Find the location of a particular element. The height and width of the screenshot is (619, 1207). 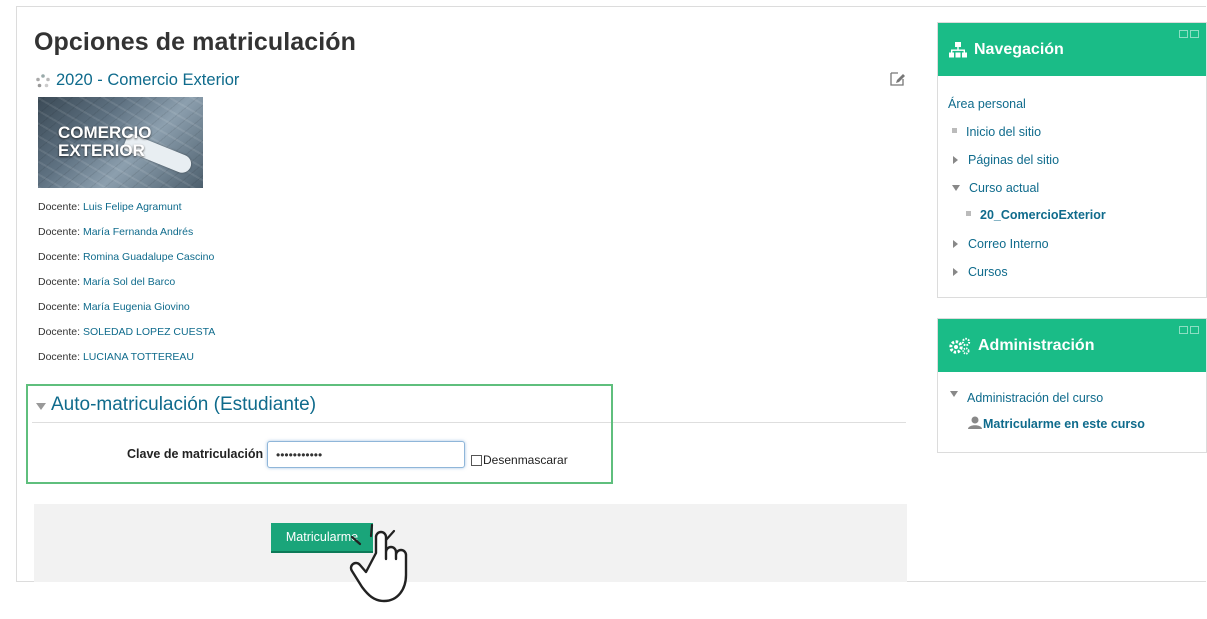

form-actions-area is located at coordinates (470, 543).